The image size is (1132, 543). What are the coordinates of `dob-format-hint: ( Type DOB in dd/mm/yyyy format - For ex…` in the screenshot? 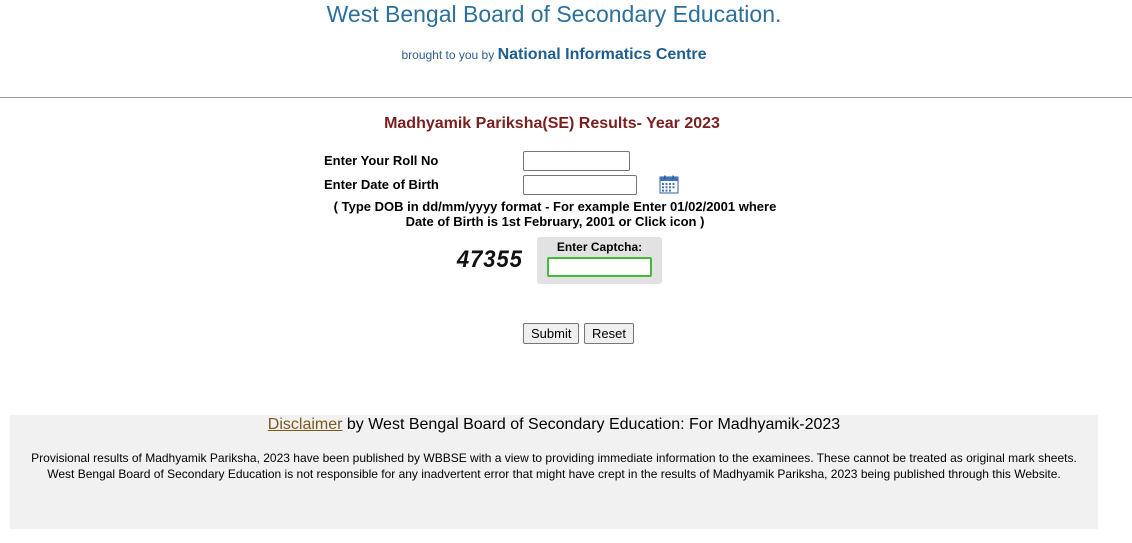 It's located at (555, 214).